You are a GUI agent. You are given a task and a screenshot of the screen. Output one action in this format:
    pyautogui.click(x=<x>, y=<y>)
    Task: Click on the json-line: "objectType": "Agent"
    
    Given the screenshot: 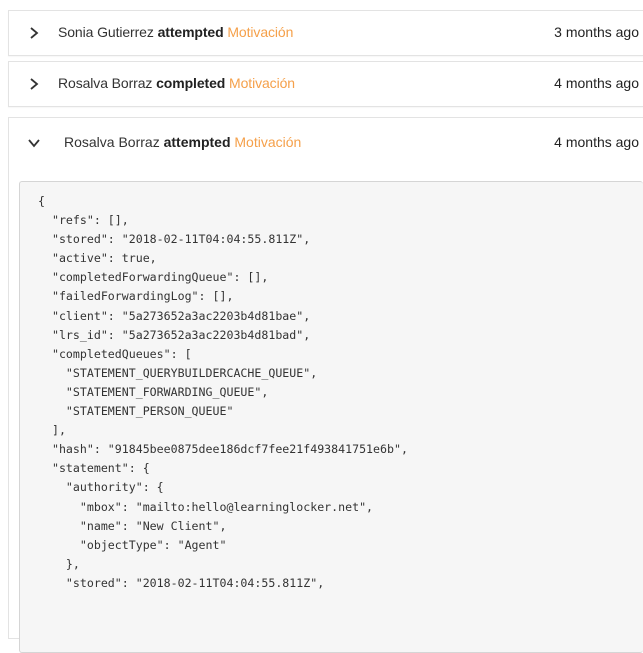 What is the action you would take?
    pyautogui.click(x=132, y=544)
    